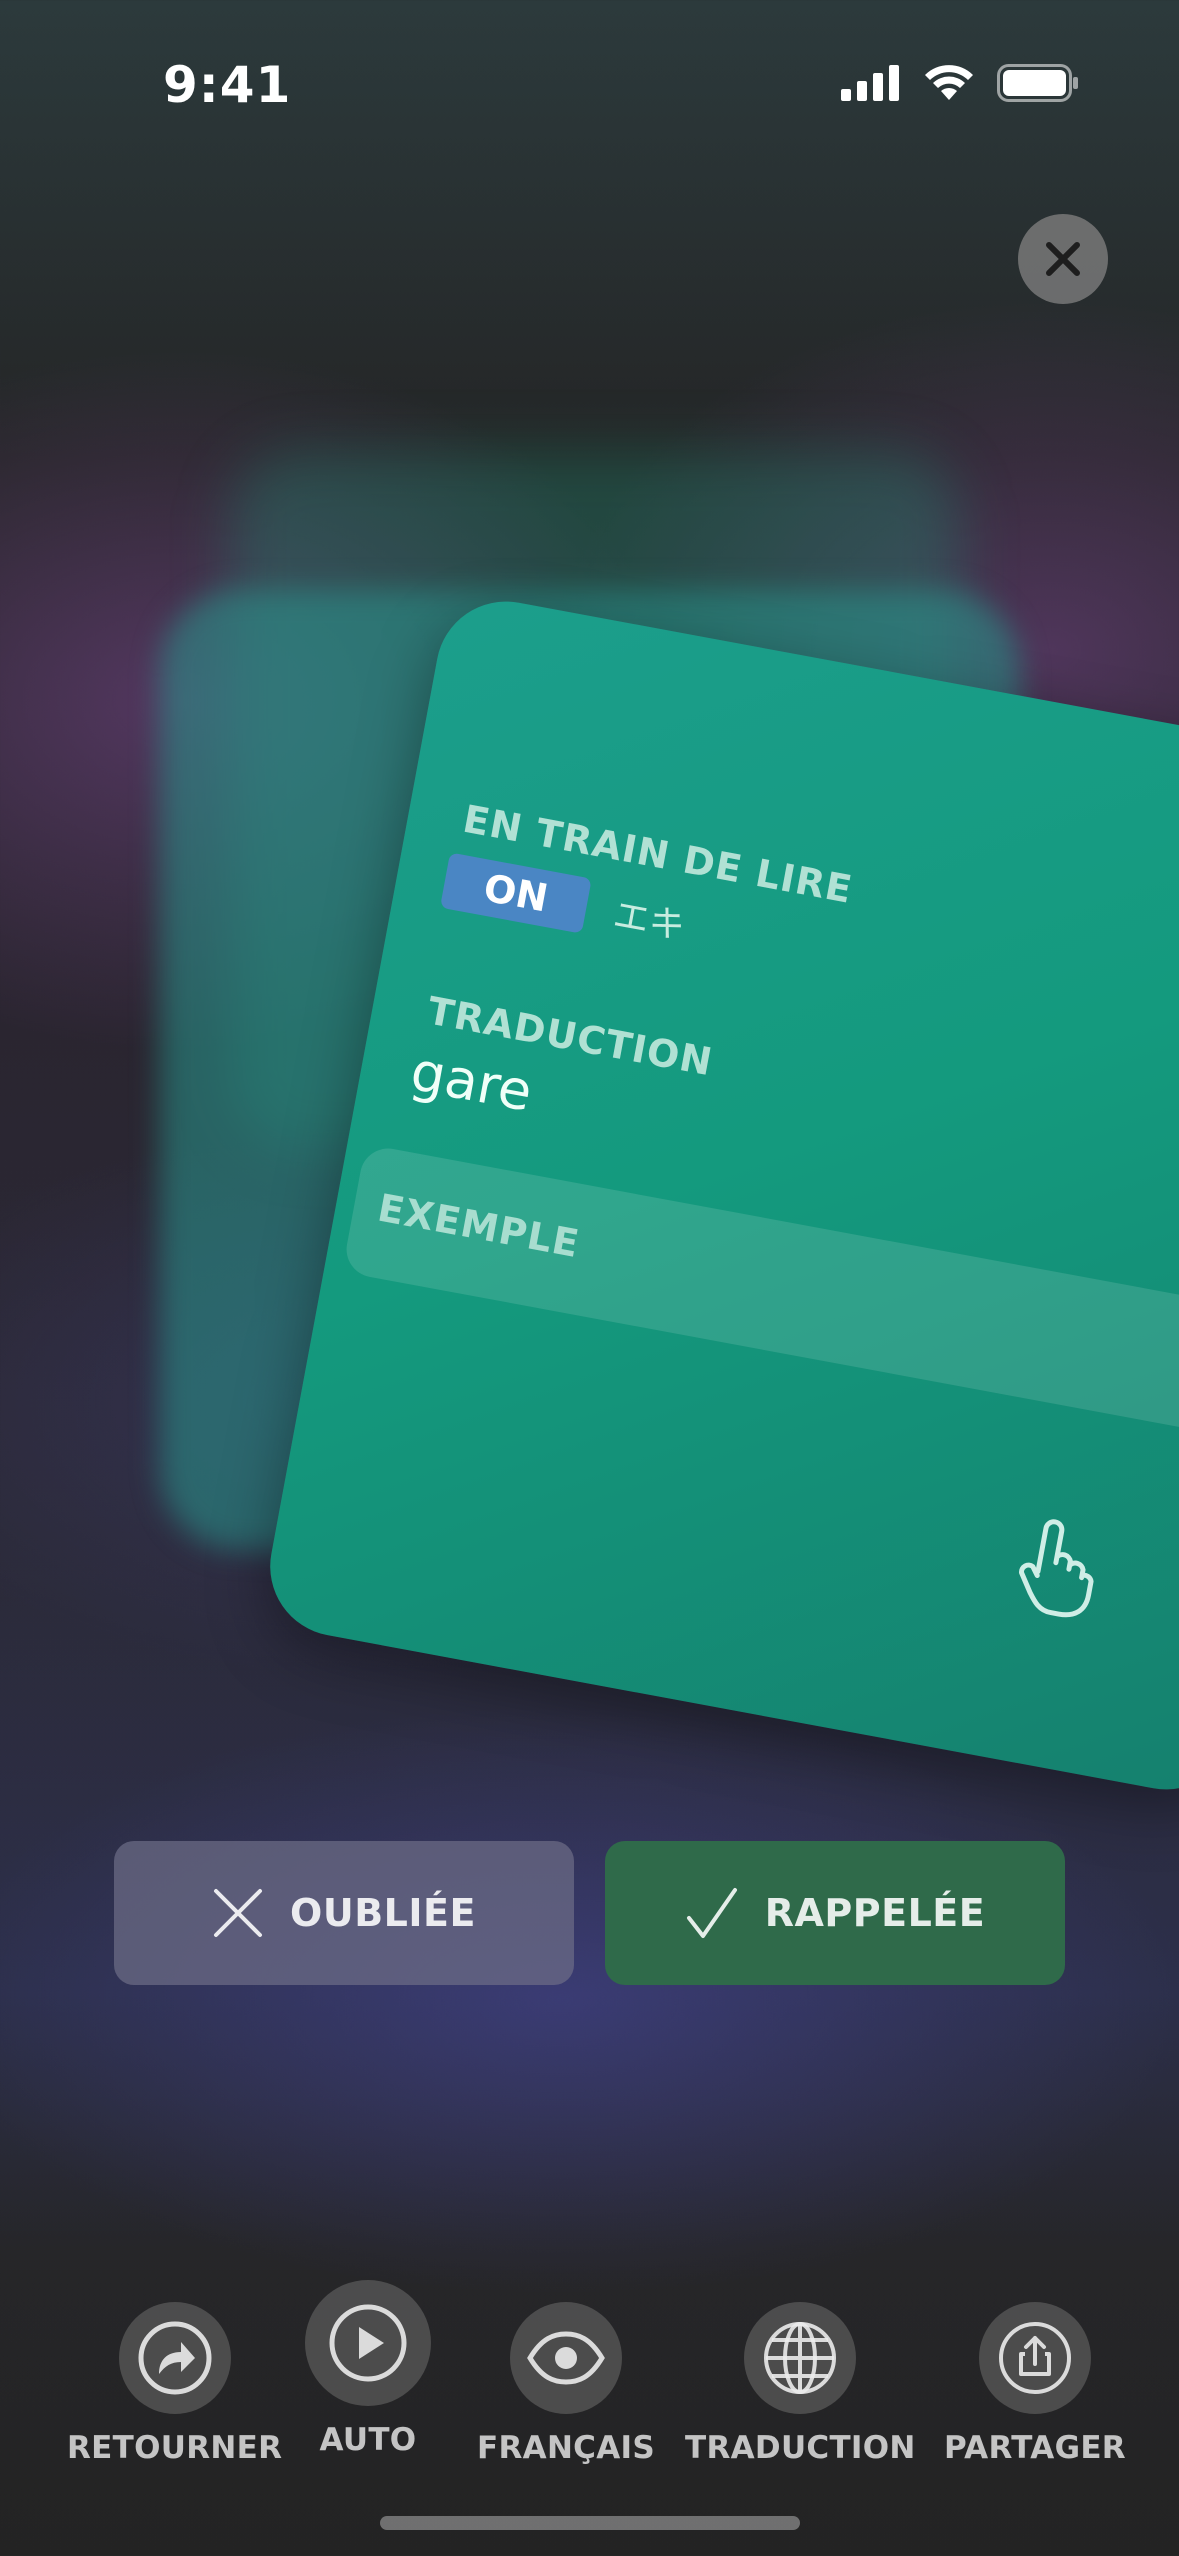 The image size is (1179, 2556). I want to click on flip-button, so click(174, 2358).